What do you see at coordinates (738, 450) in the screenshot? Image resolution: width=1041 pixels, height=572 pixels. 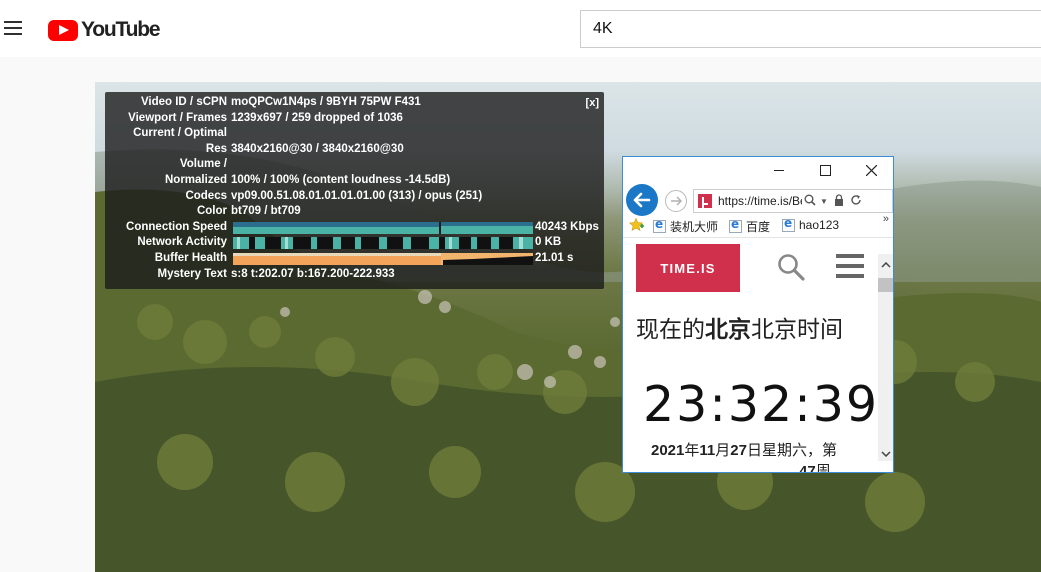 I see `date-day: 27` at bounding box center [738, 450].